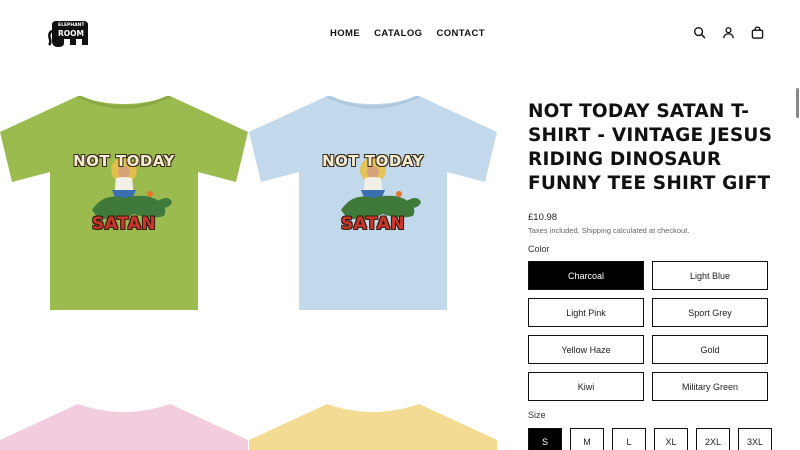  Describe the element at coordinates (650, 439) in the screenshot. I see `size-options: S M L XL 2XL 3XL` at that location.